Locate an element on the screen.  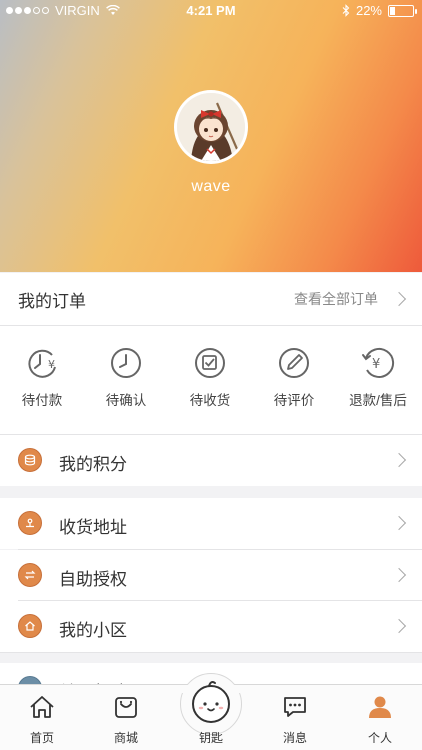
menu-item-points: 我的积分 is located at coordinates (211, 460).